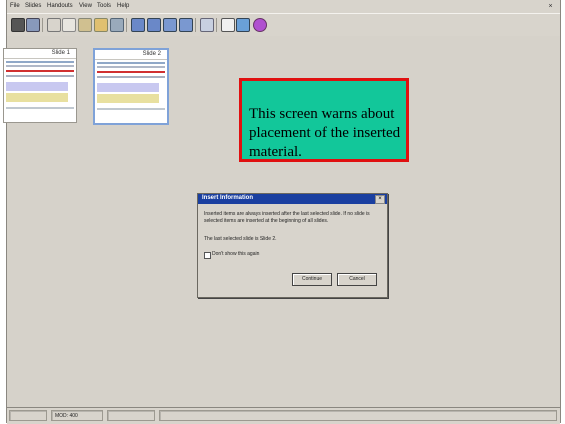 The image size is (565, 424). Describe the element at coordinates (283, 25) in the screenshot. I see `toolbar` at that location.